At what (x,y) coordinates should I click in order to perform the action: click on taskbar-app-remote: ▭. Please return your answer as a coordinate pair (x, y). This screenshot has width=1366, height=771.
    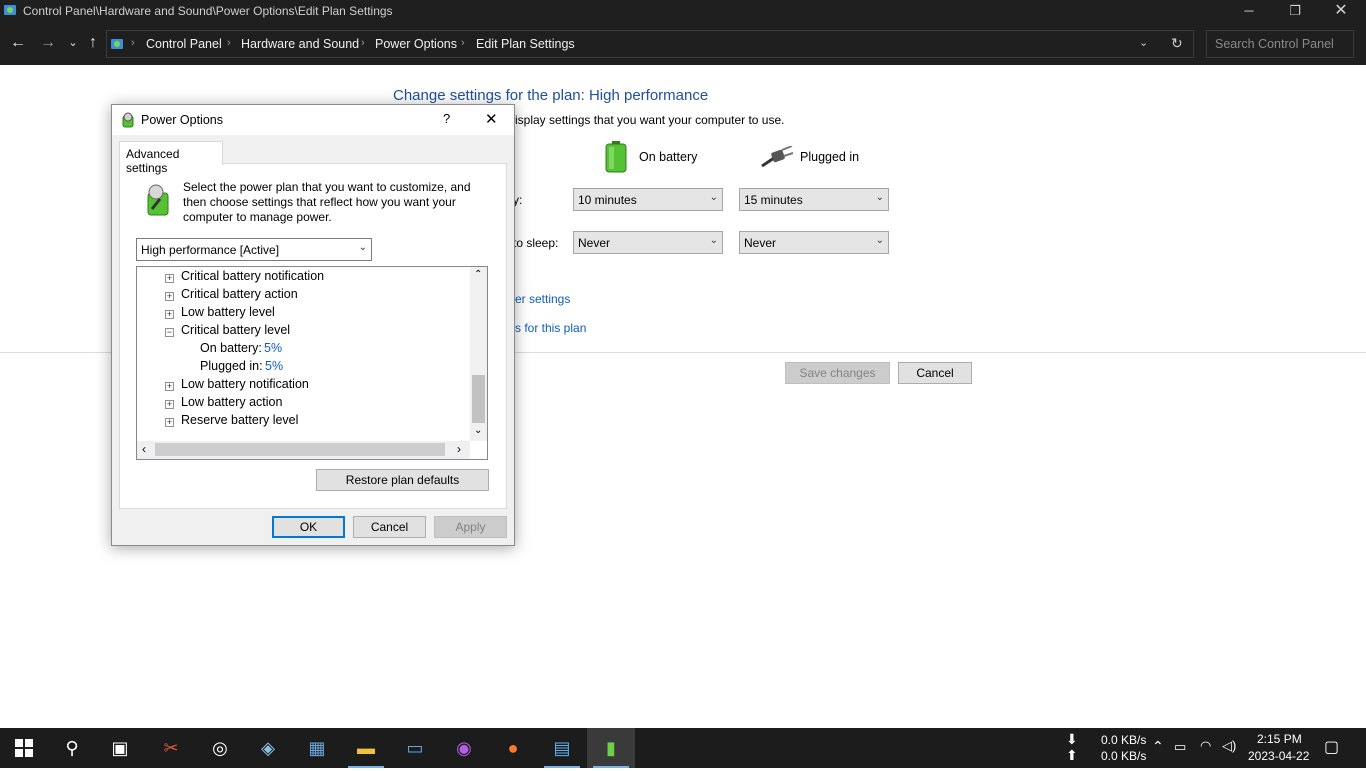
    Looking at the image, I should click on (415, 748).